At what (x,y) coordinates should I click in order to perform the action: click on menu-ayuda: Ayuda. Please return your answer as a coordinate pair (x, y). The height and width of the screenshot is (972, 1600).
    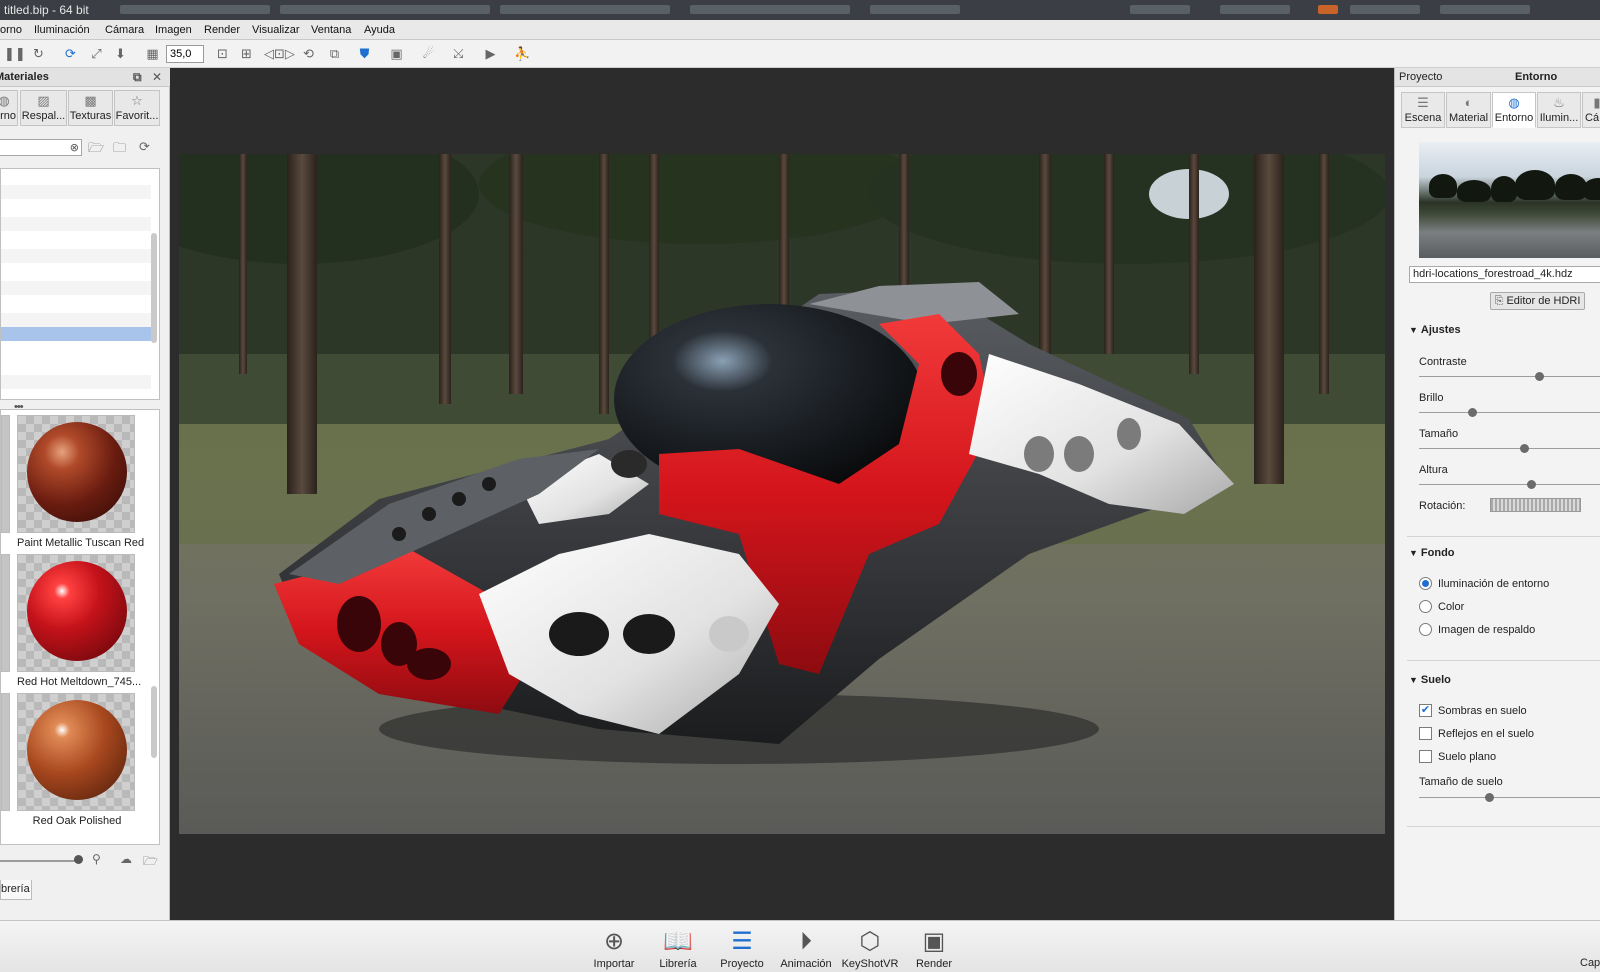
    Looking at the image, I should click on (379, 30).